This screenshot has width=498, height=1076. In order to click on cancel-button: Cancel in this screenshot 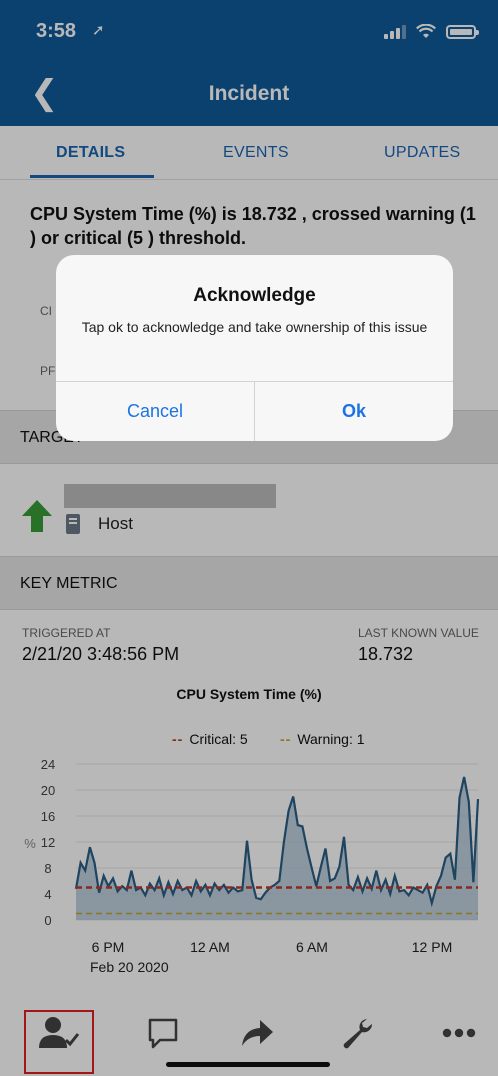, I will do `click(155, 411)`.